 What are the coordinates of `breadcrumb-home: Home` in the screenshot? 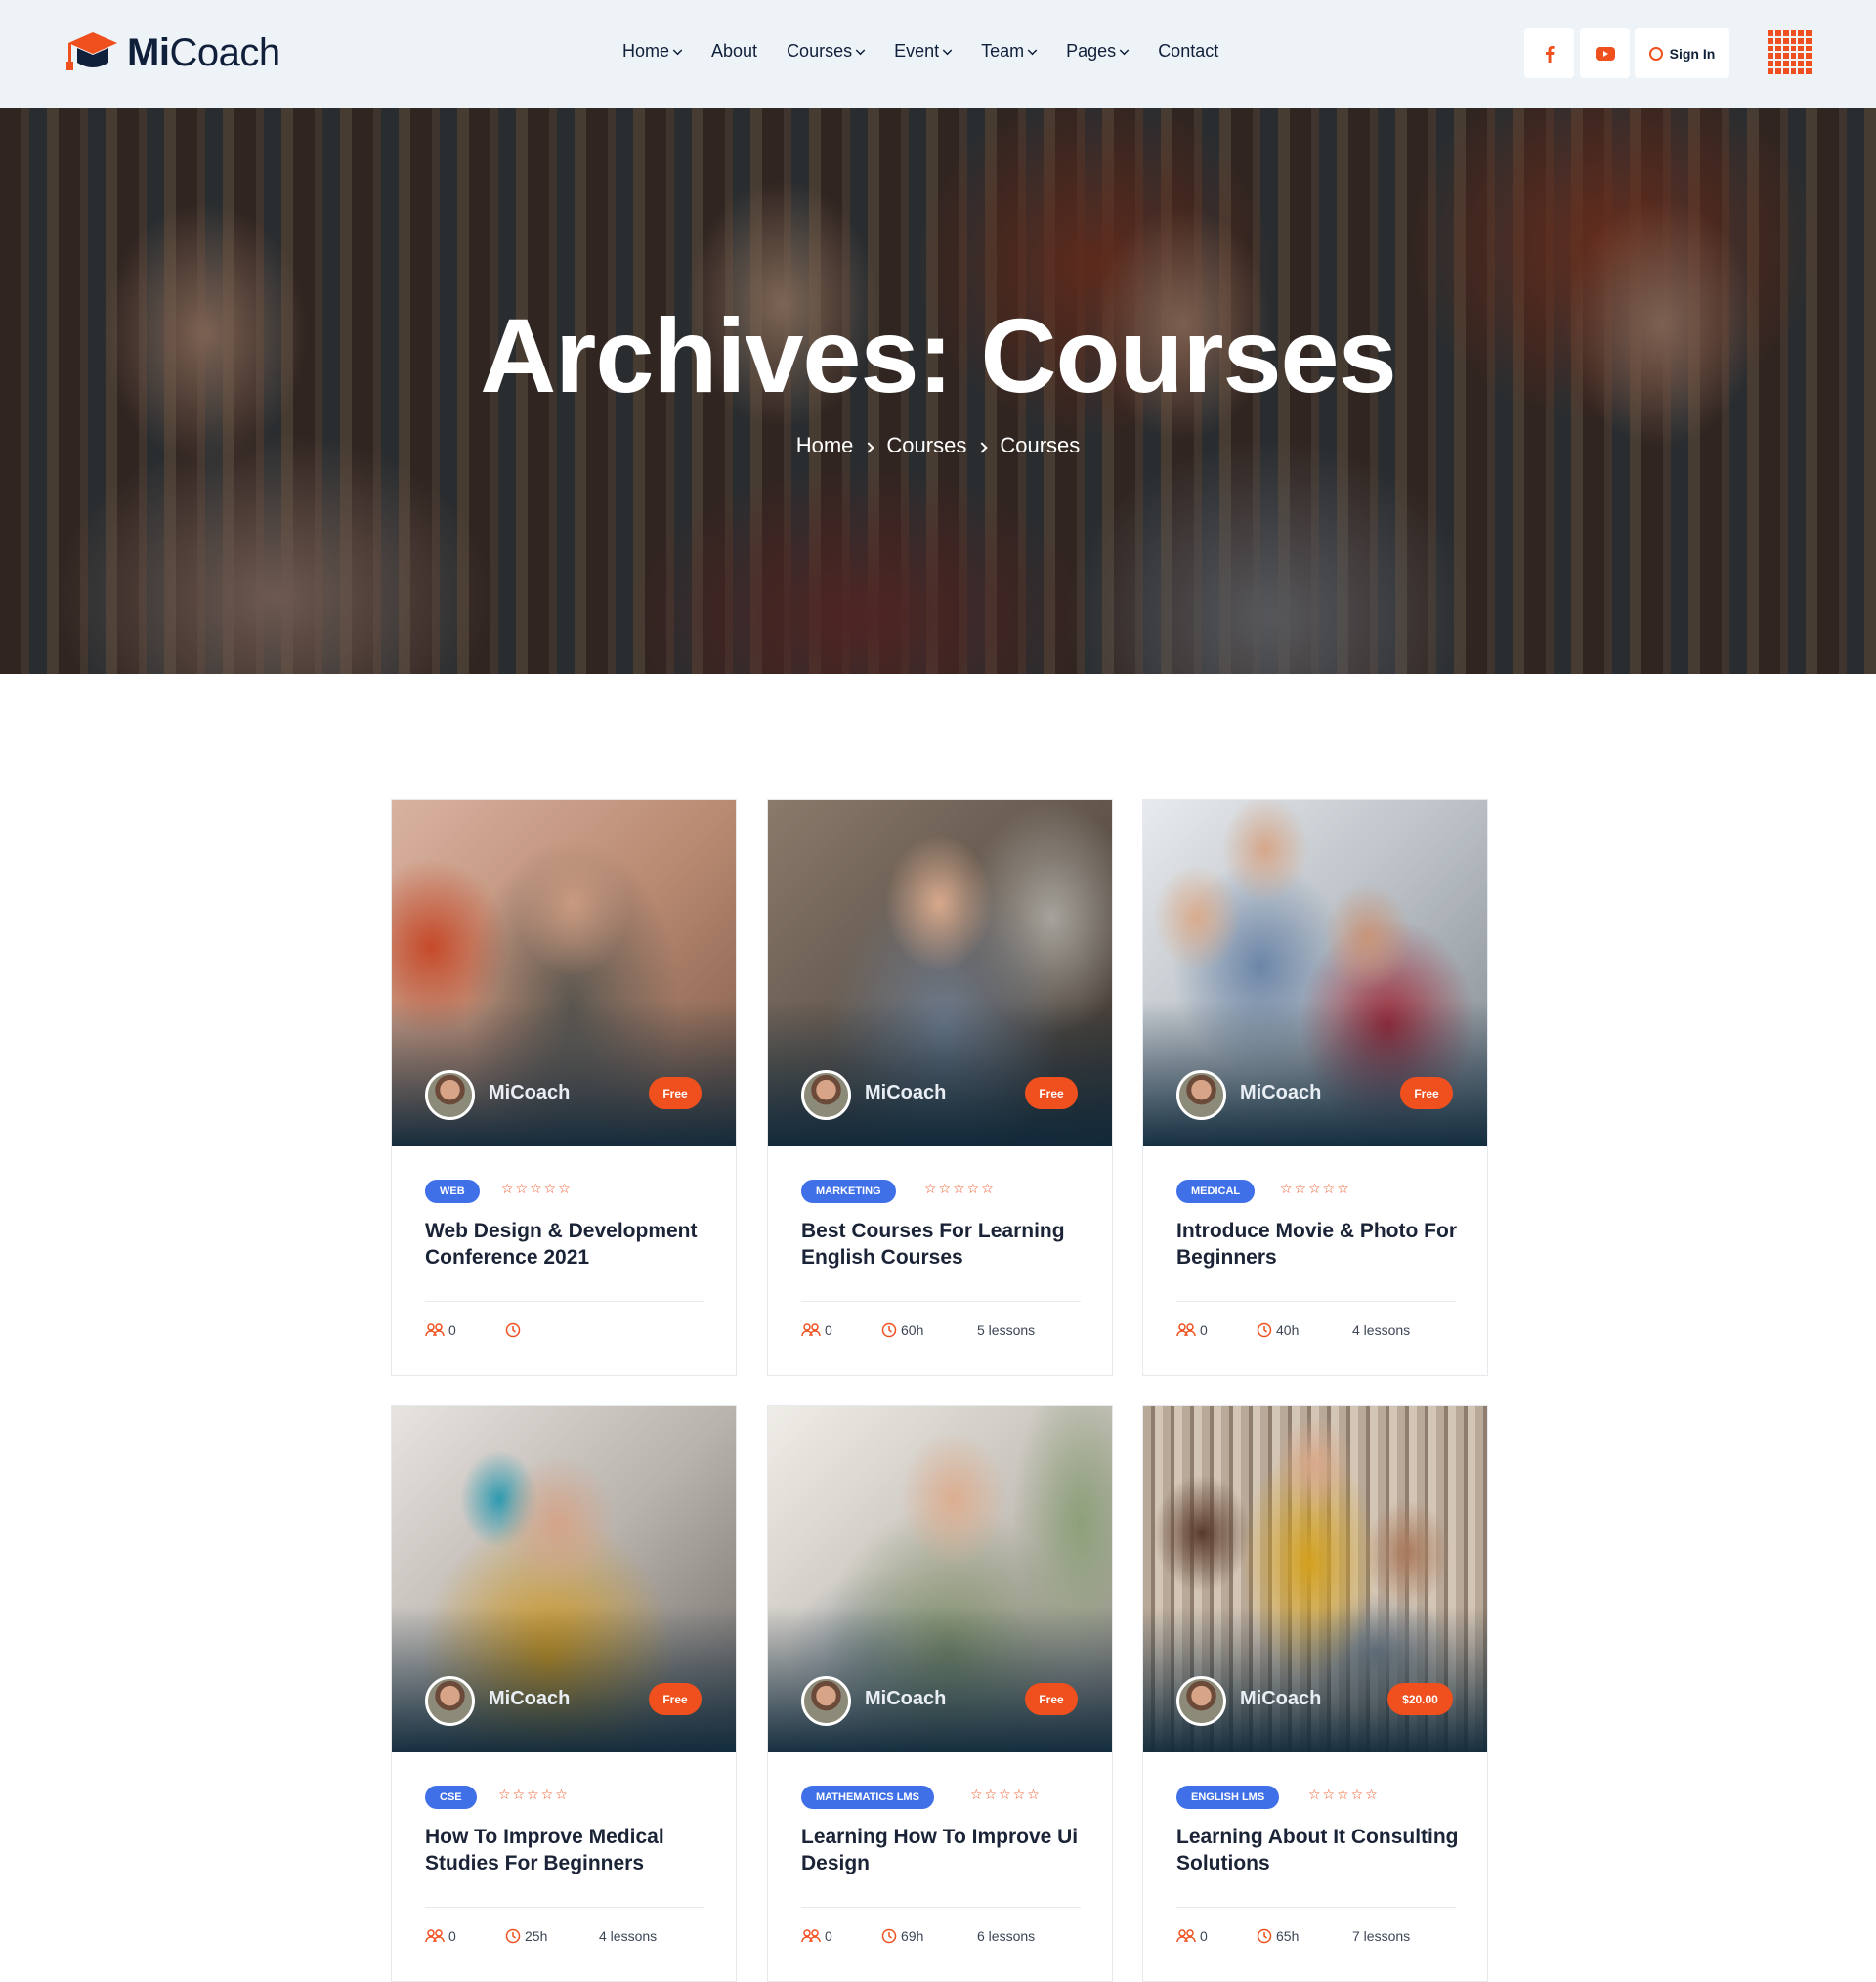 It's located at (825, 445).